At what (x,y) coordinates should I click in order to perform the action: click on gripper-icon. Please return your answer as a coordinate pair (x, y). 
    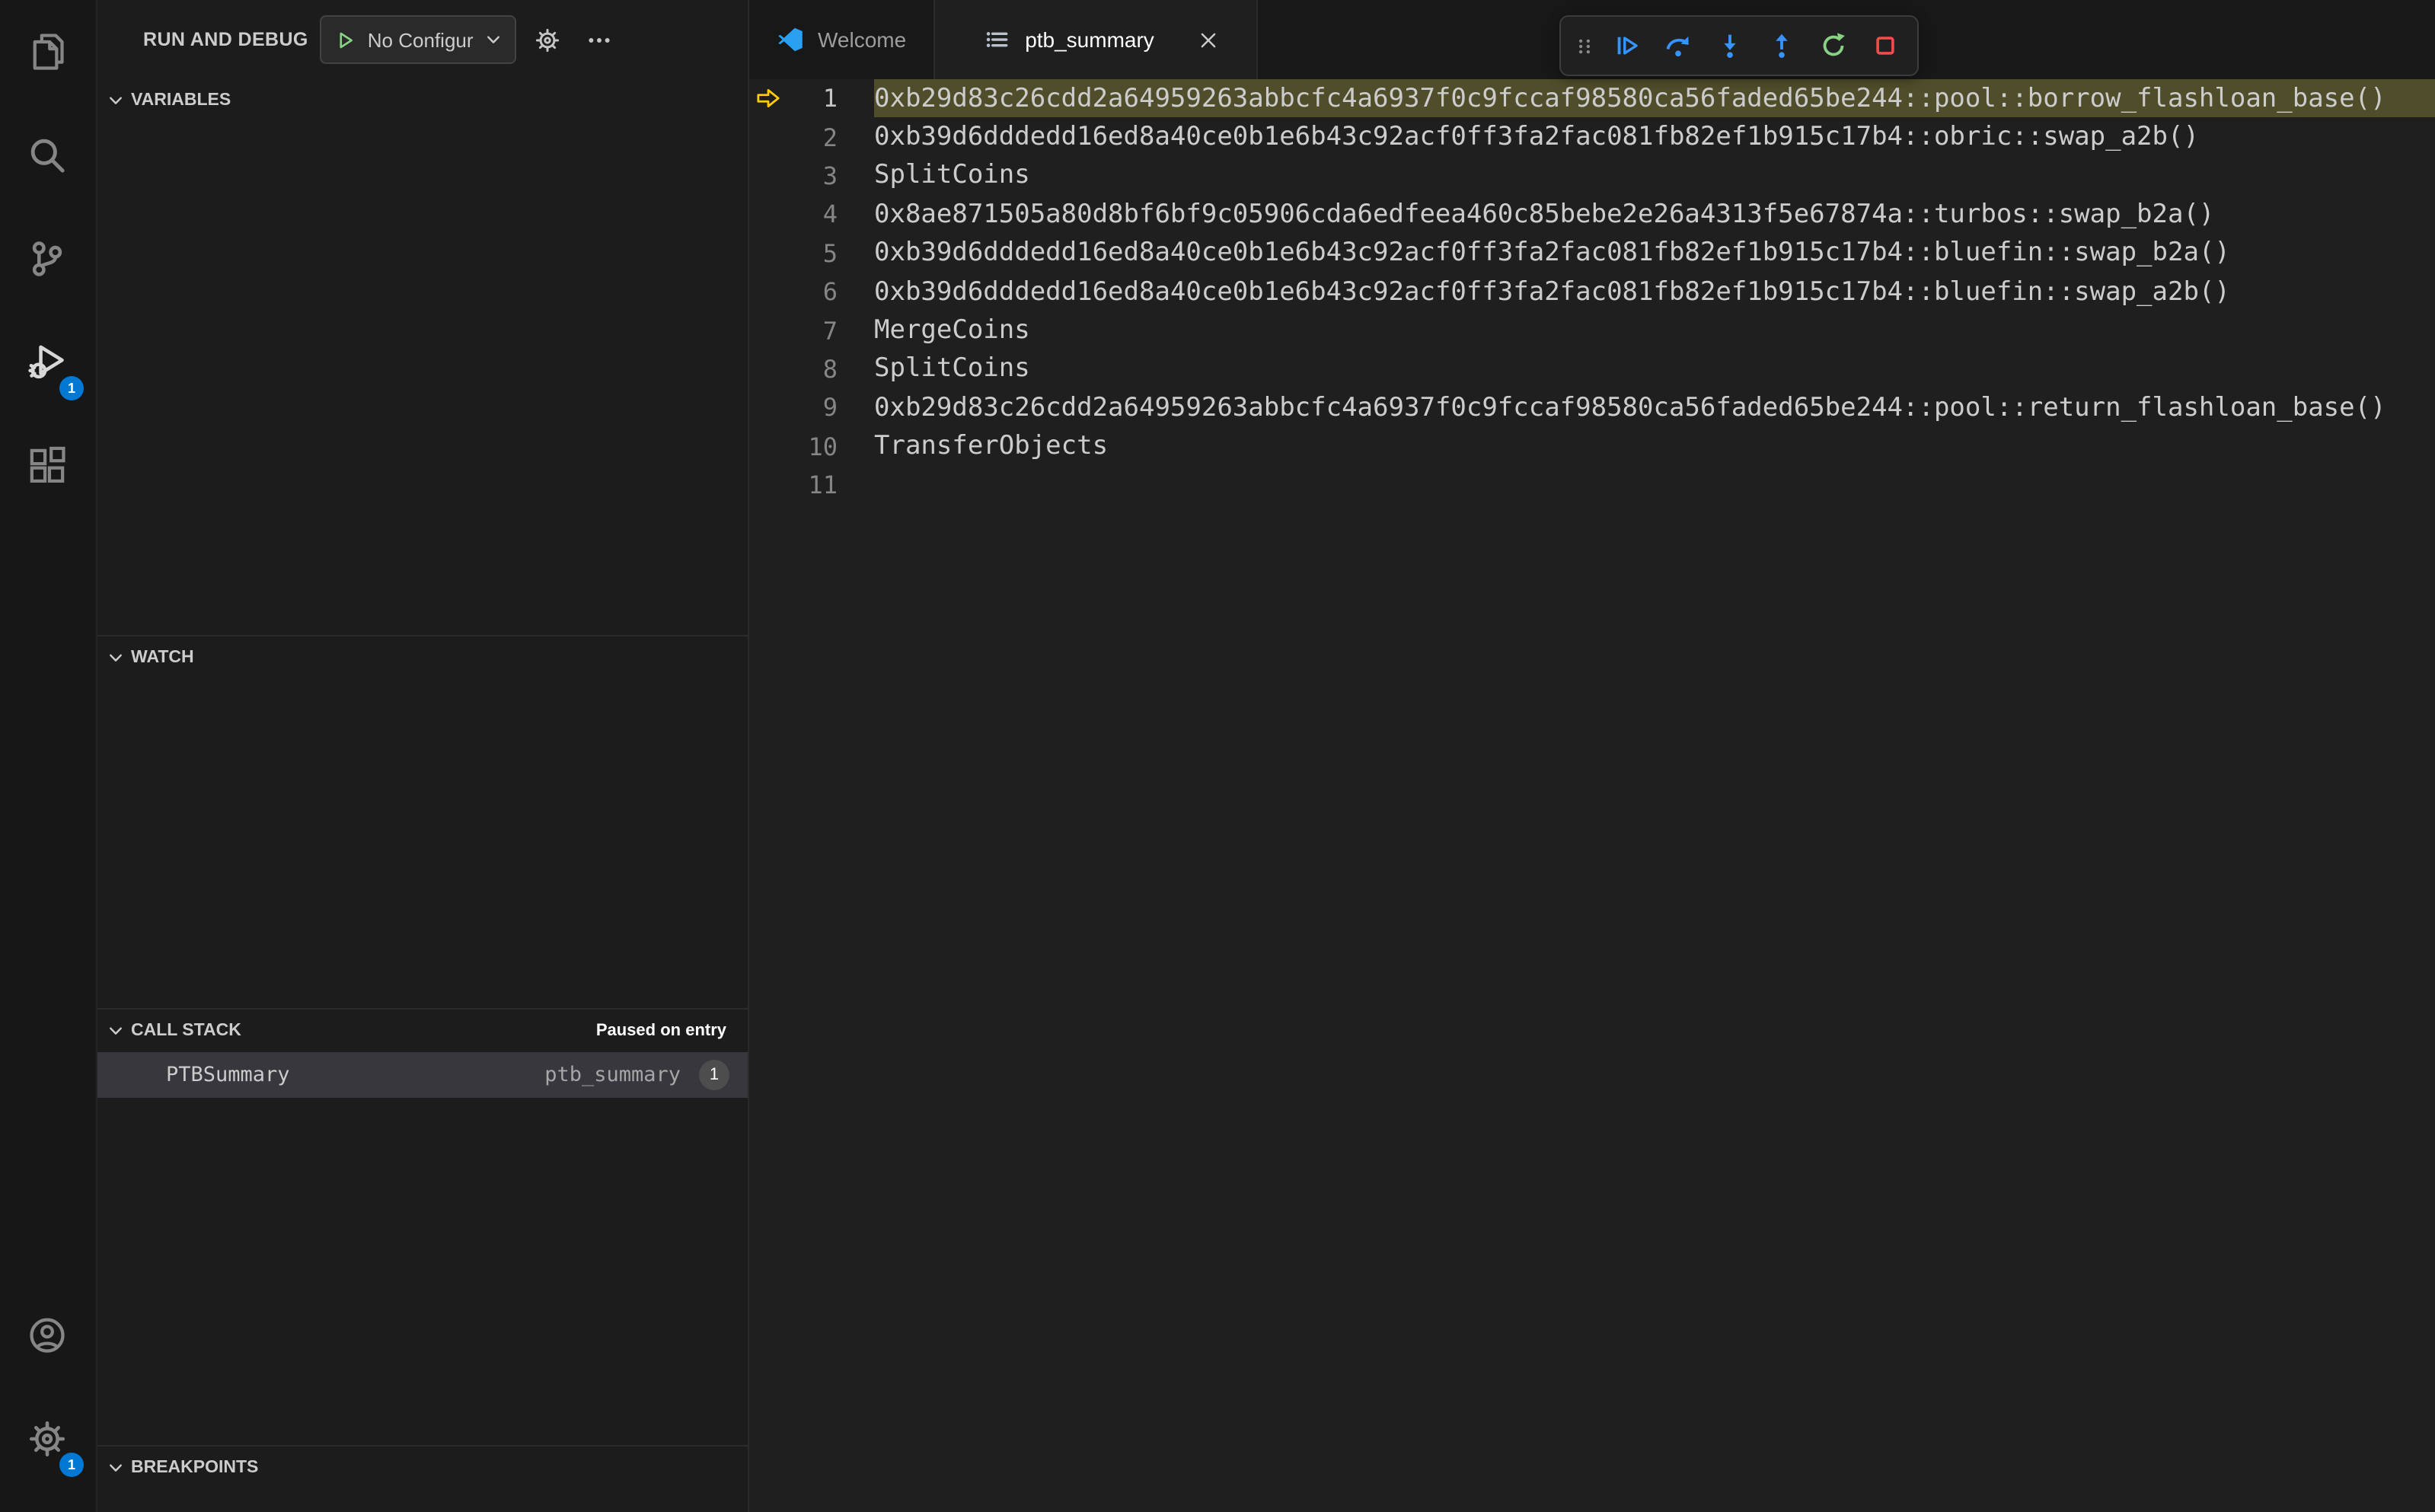
    Looking at the image, I should click on (1583, 45).